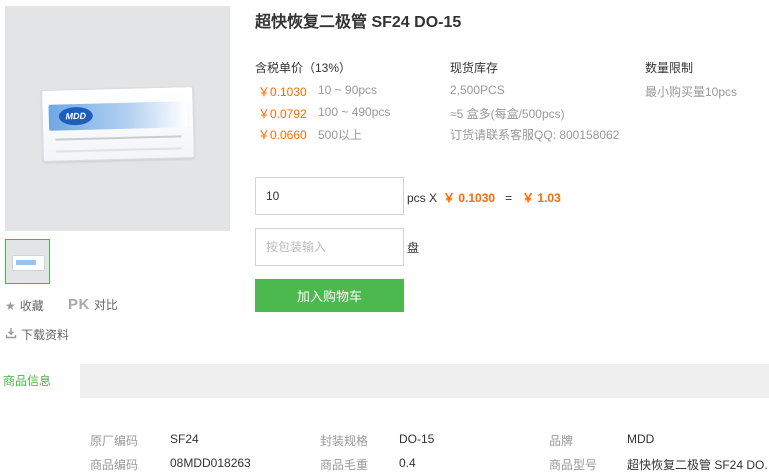  What do you see at coordinates (329, 247) in the screenshot?
I see `reel-quantity-input` at bounding box center [329, 247].